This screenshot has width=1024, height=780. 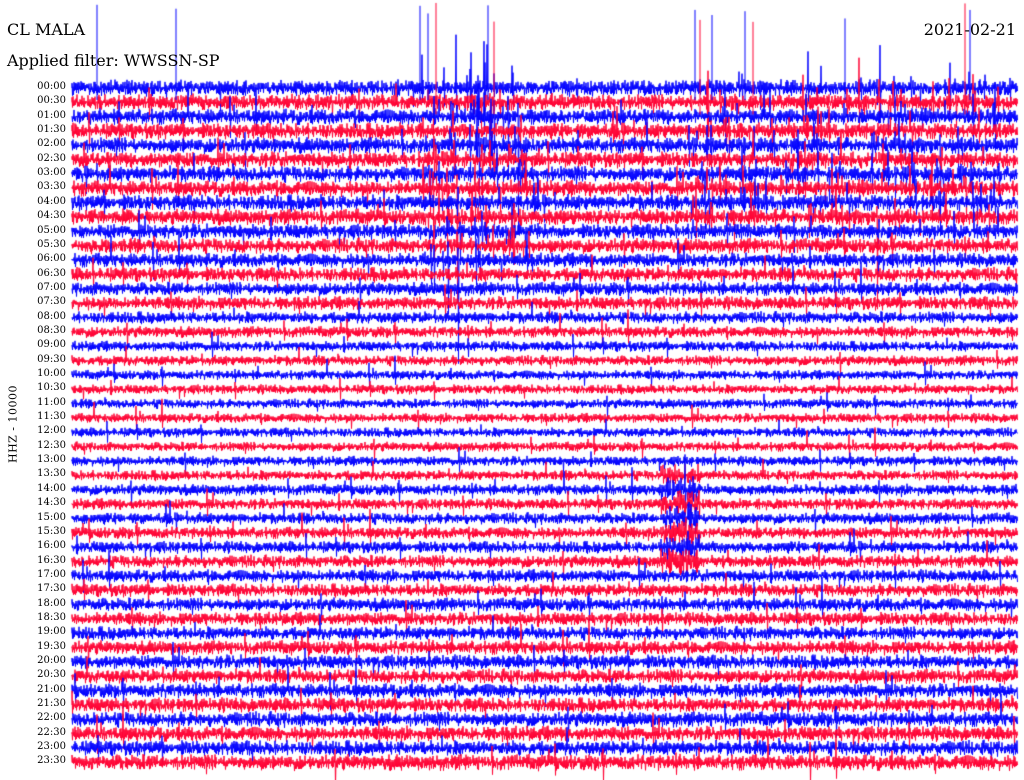 I want to click on row-time-label: 14:00, so click(x=51, y=488).